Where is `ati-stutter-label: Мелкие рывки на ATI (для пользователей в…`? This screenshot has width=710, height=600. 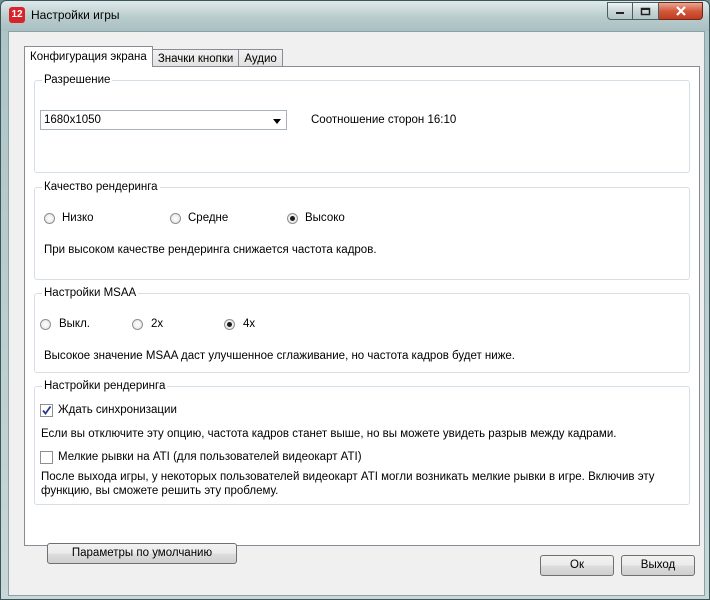 ati-stutter-label: Мелкие рывки на ATI (для пользователей в… is located at coordinates (210, 457).